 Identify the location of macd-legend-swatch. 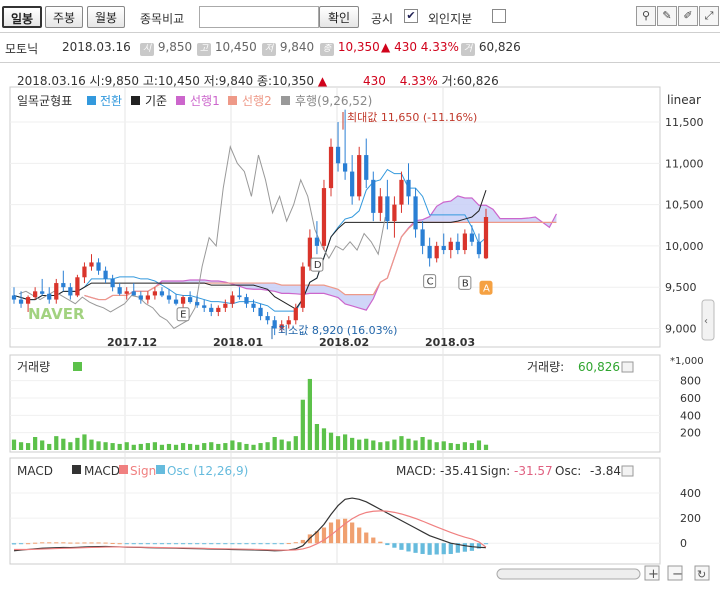
(76, 469).